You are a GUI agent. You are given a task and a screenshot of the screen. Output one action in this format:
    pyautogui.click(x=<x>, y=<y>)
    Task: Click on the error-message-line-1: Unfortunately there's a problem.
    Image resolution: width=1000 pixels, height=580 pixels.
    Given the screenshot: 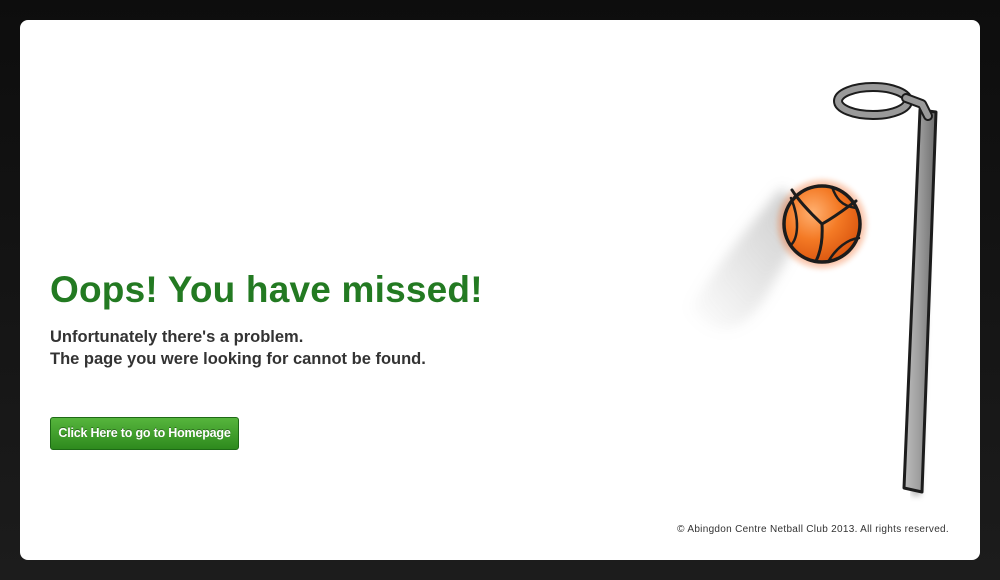 What is the action you would take?
    pyautogui.click(x=177, y=337)
    